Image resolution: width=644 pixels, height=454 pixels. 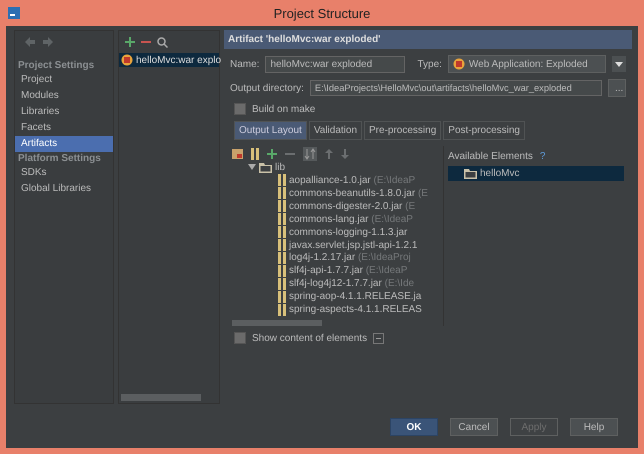 I want to click on jar-item: spring-aspects-4.1.1.RELEAS, so click(x=355, y=310).